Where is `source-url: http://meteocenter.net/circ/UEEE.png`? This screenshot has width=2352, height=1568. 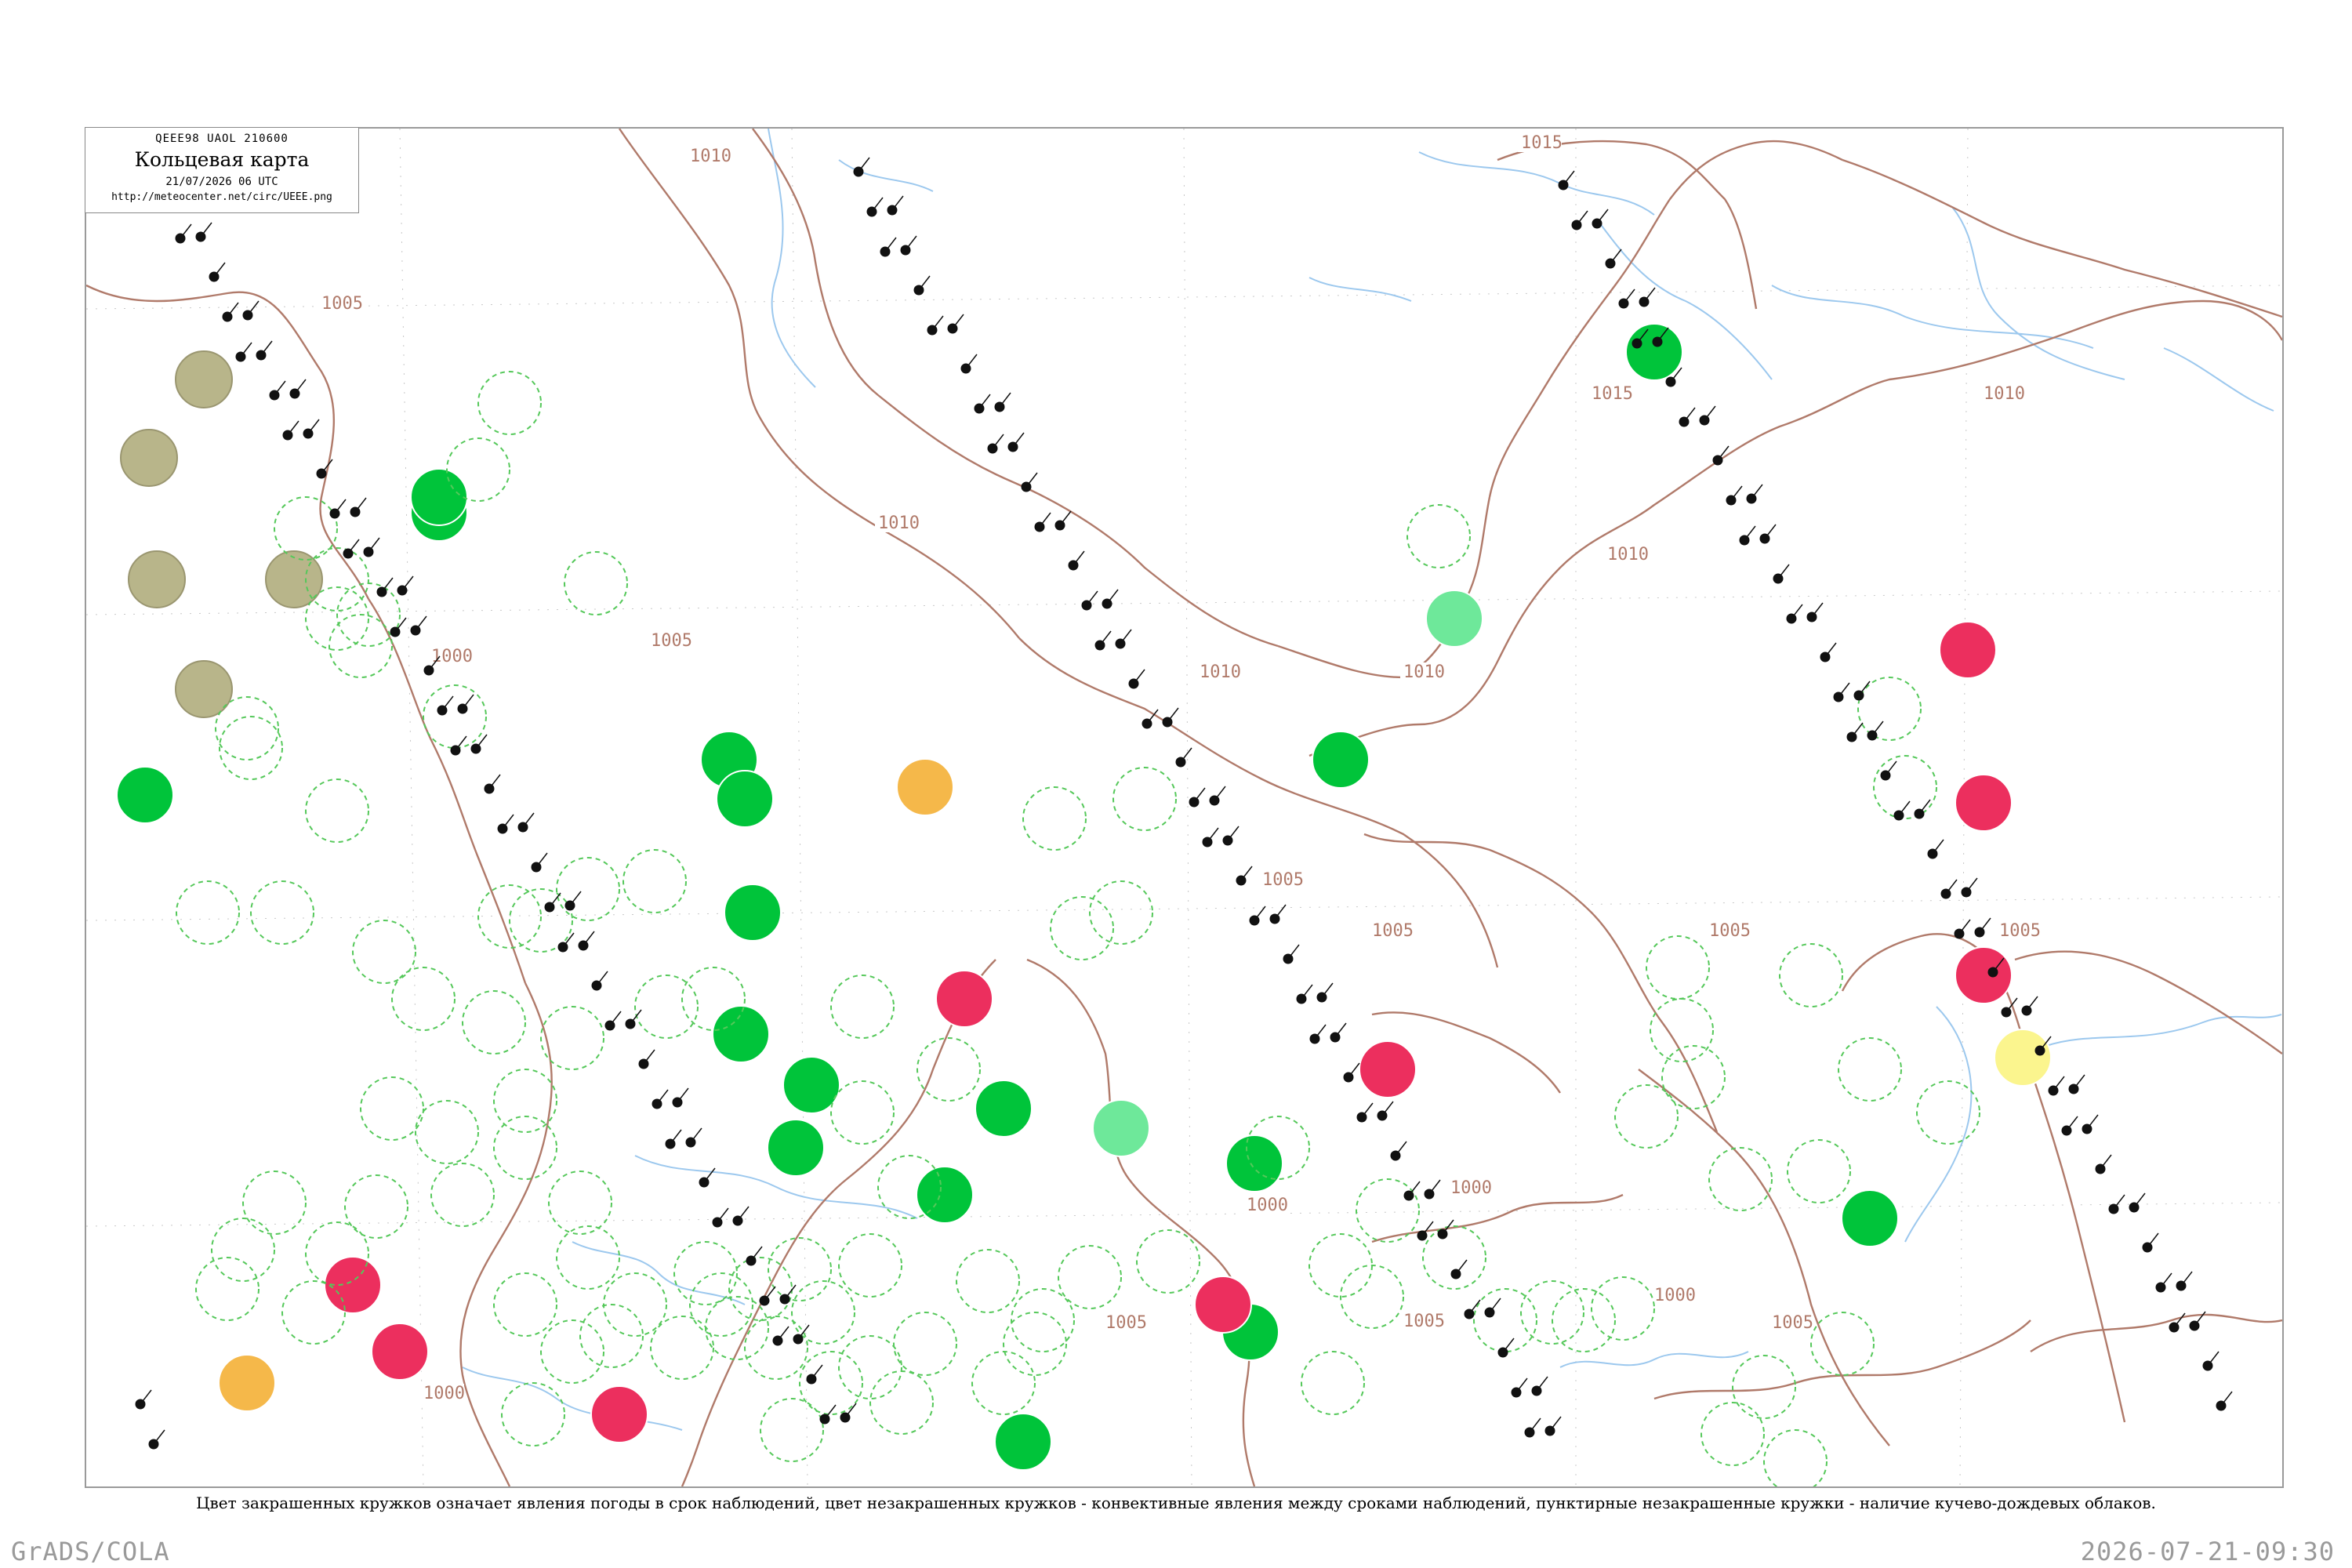 source-url: http://meteocenter.net/circ/UEEE.png is located at coordinates (221, 197).